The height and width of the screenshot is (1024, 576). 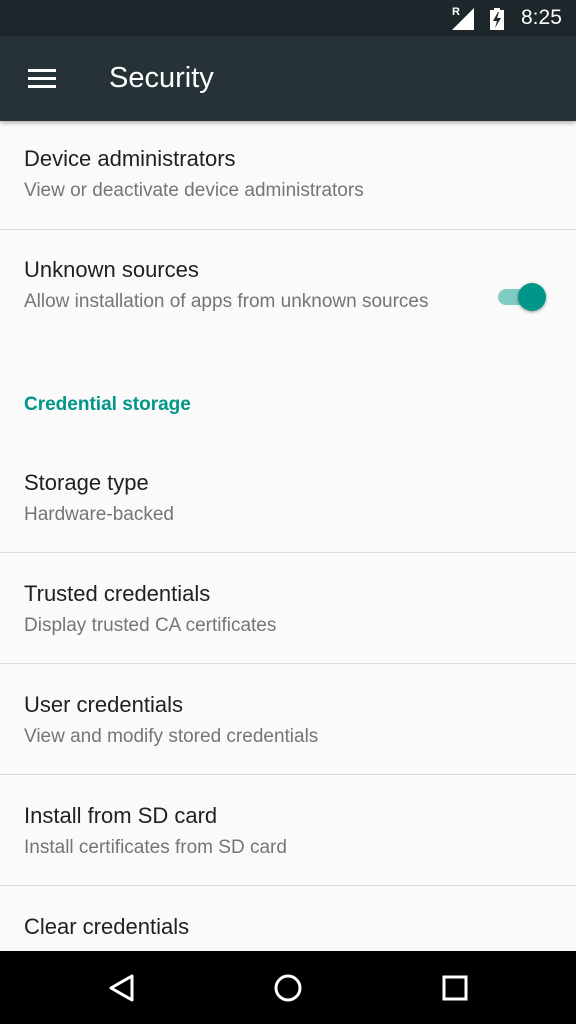 What do you see at coordinates (288, 18) in the screenshot?
I see `status-bar: R 8:25` at bounding box center [288, 18].